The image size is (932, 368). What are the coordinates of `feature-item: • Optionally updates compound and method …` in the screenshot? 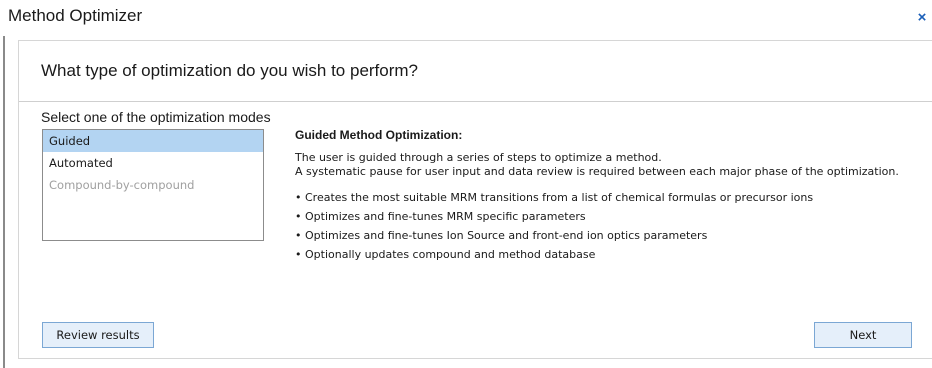 It's located at (605, 254).